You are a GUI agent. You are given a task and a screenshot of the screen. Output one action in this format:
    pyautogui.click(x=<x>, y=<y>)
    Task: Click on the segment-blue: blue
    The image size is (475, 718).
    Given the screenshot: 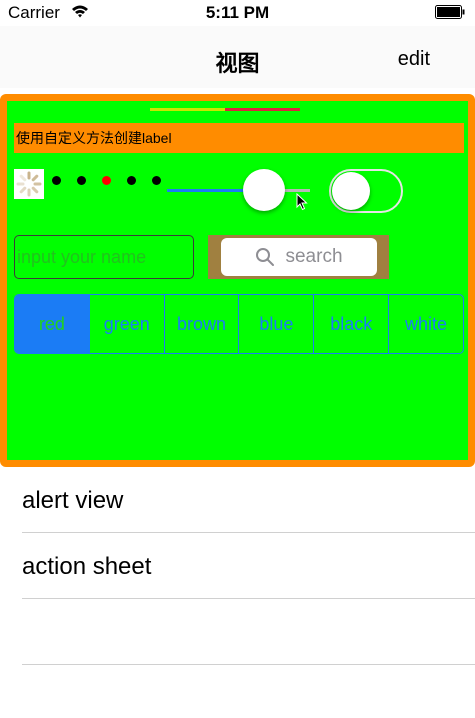 What is the action you would take?
    pyautogui.click(x=277, y=324)
    